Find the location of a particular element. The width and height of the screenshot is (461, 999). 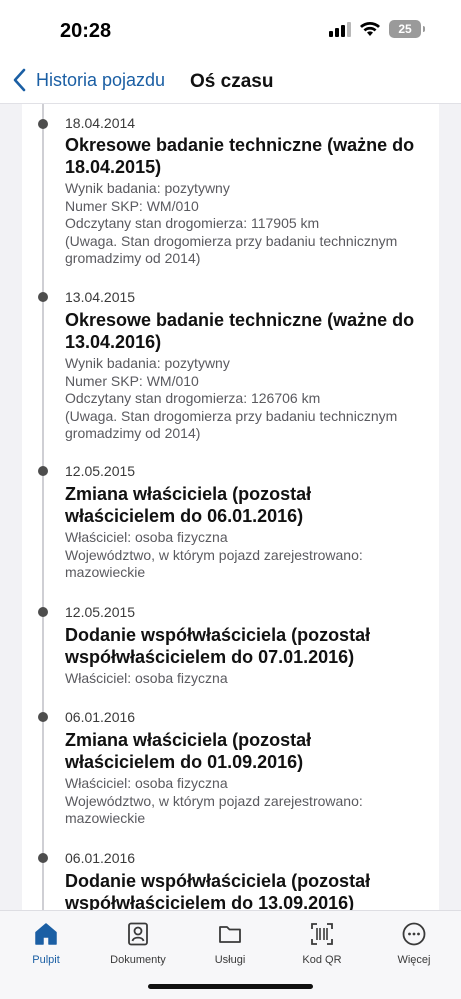

battery-indicator: 25 is located at coordinates (407, 29).